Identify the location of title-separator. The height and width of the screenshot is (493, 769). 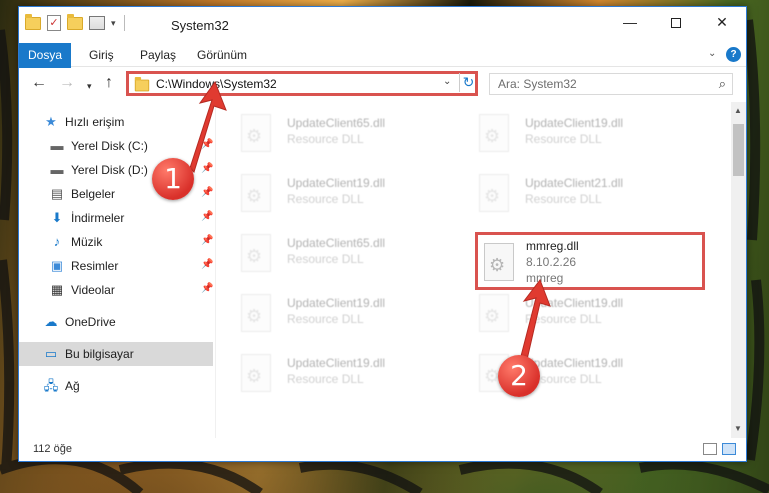
(124, 23).